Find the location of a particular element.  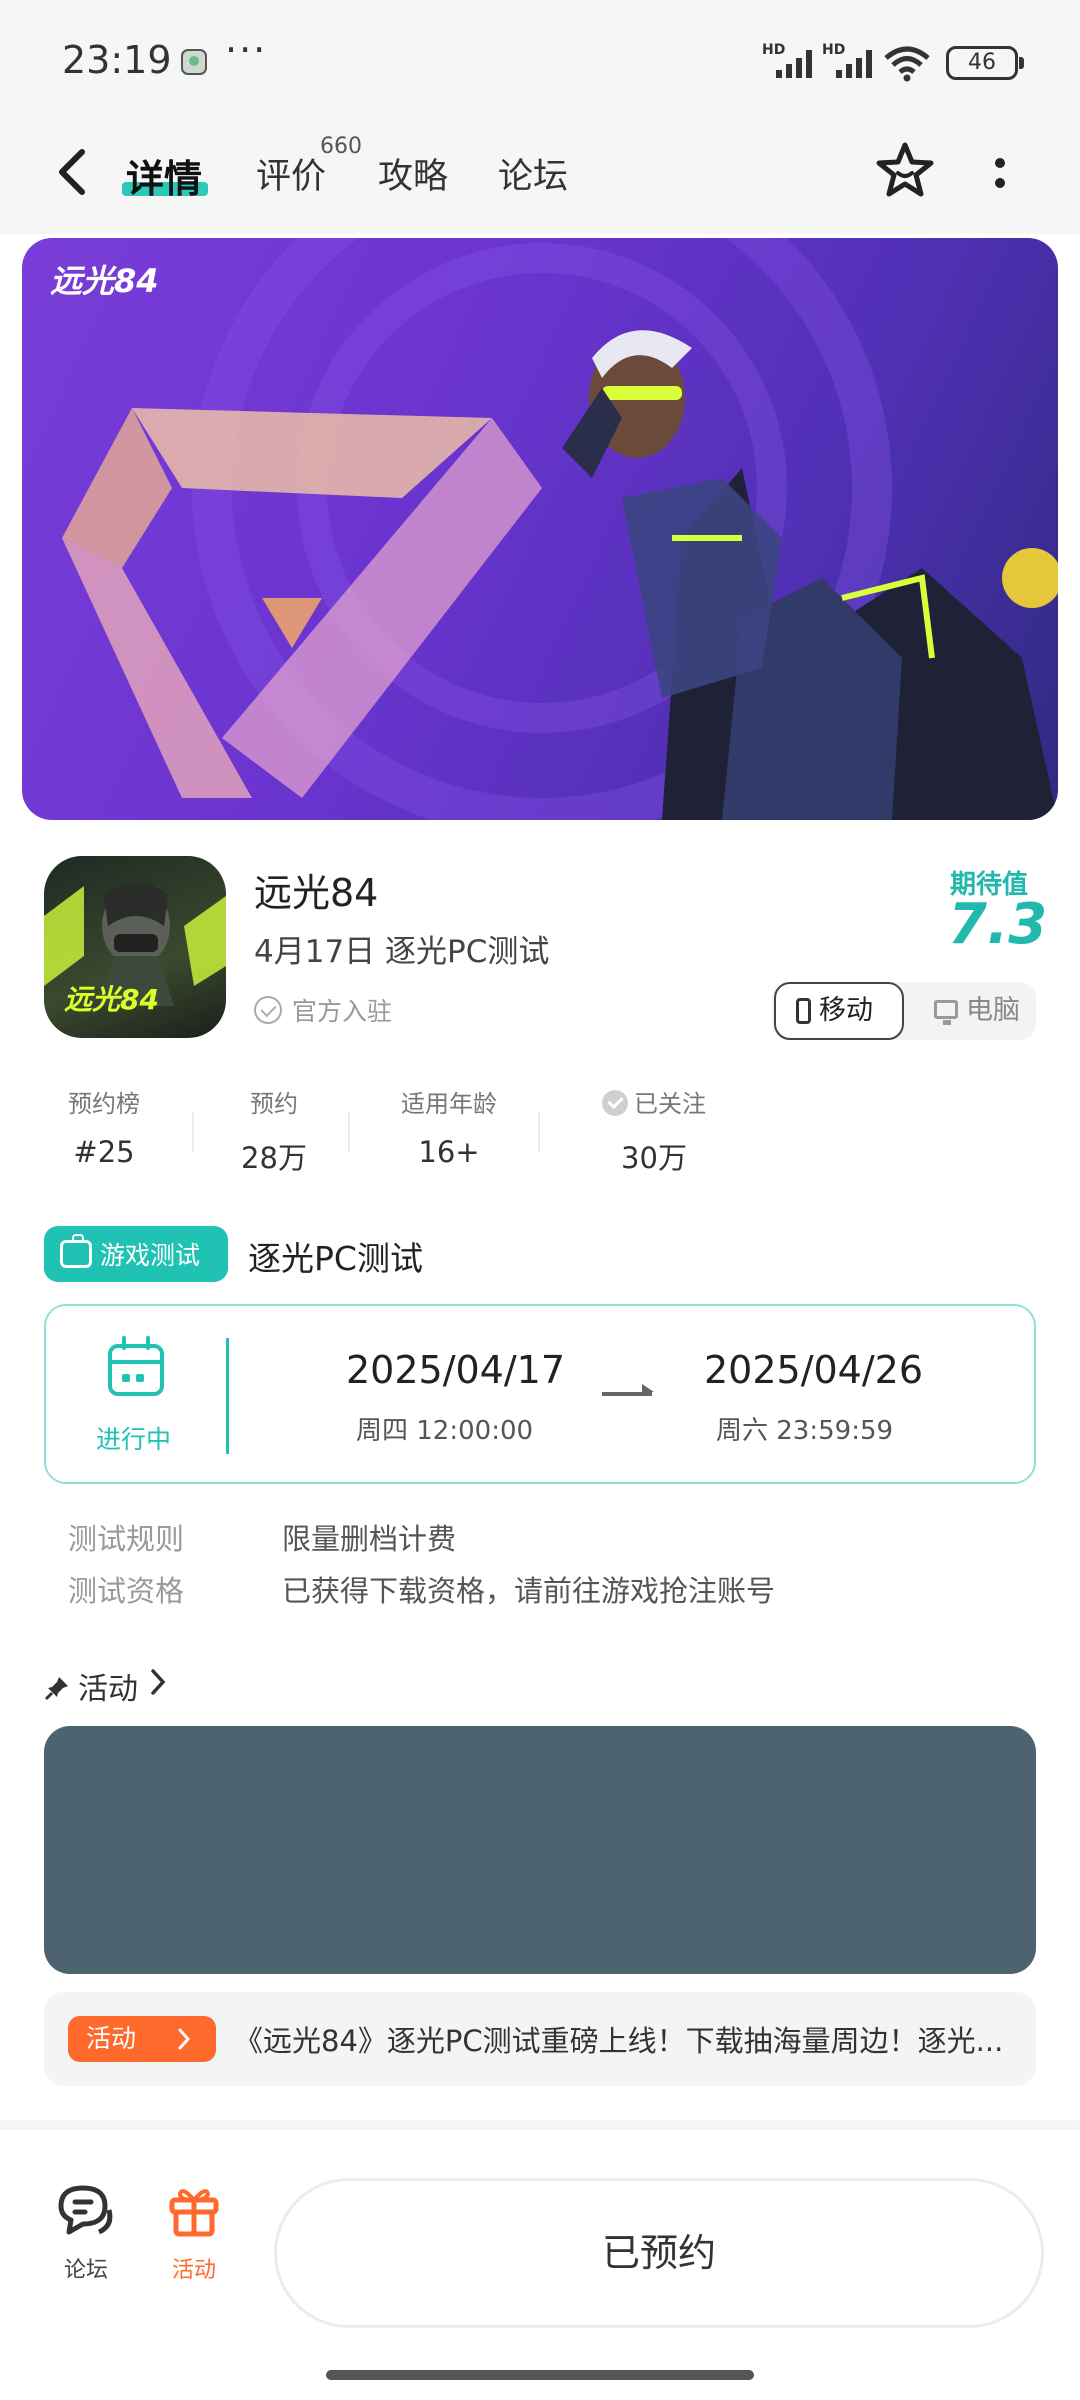

platform-mobile-button: 移动 is located at coordinates (839, 1011).